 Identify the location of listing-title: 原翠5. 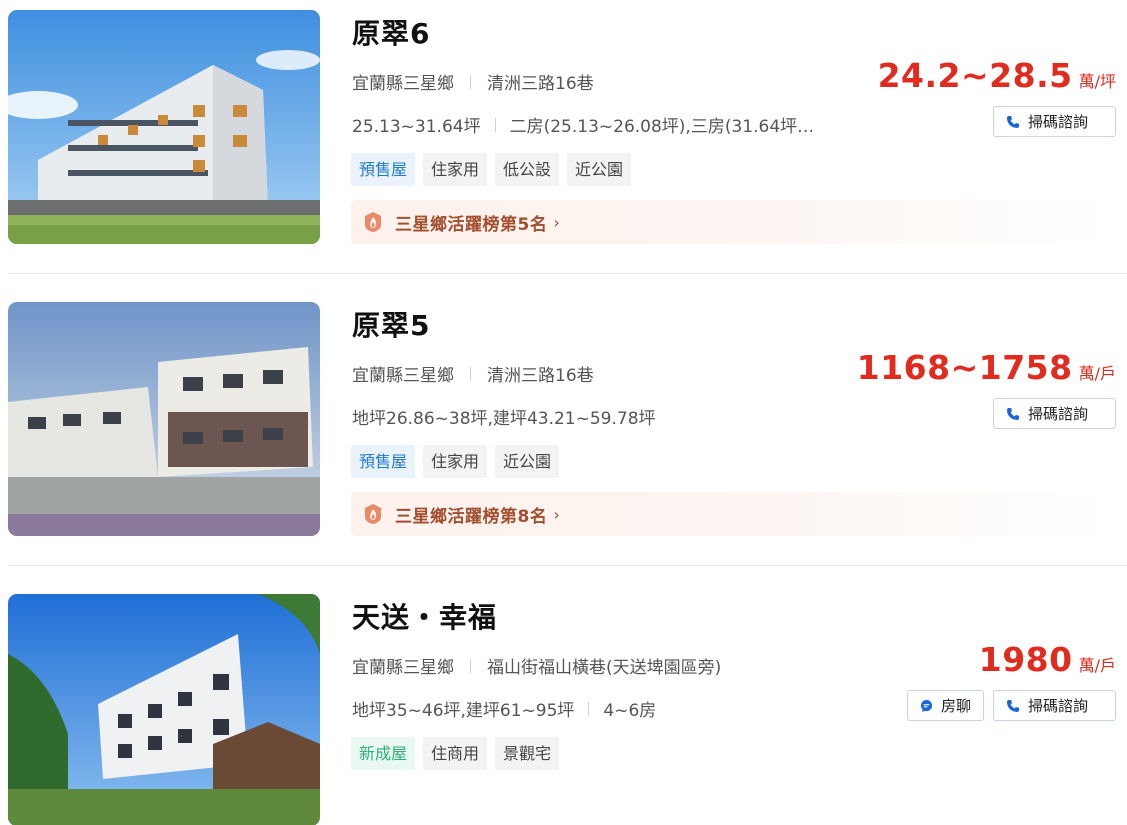
(391, 324).